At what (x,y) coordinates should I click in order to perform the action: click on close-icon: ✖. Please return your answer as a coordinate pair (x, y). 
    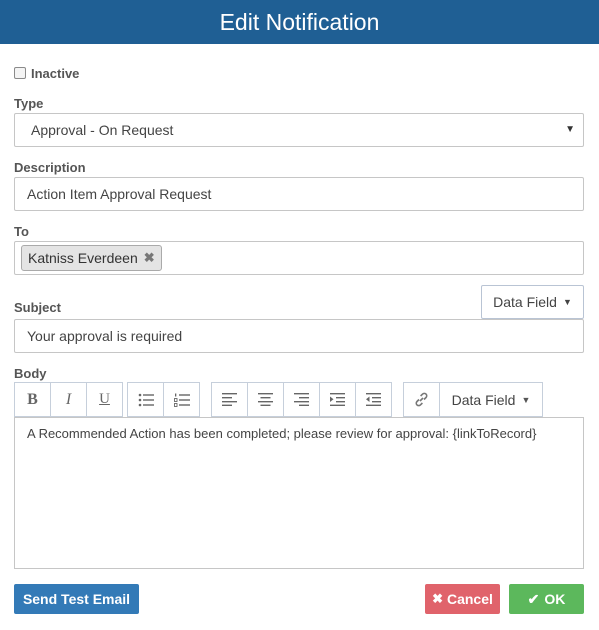
    Looking at the image, I should click on (437, 598).